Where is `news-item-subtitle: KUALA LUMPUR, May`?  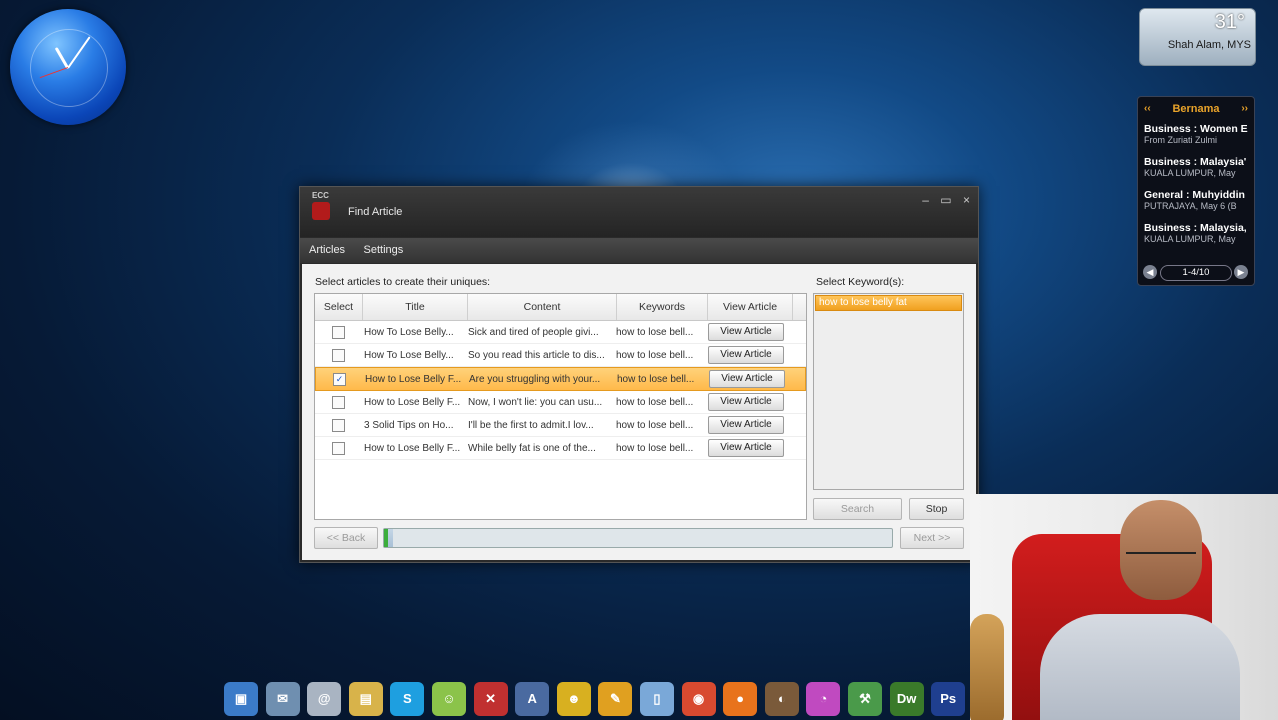
news-item-subtitle: KUALA LUMPUR, May is located at coordinates (1190, 173).